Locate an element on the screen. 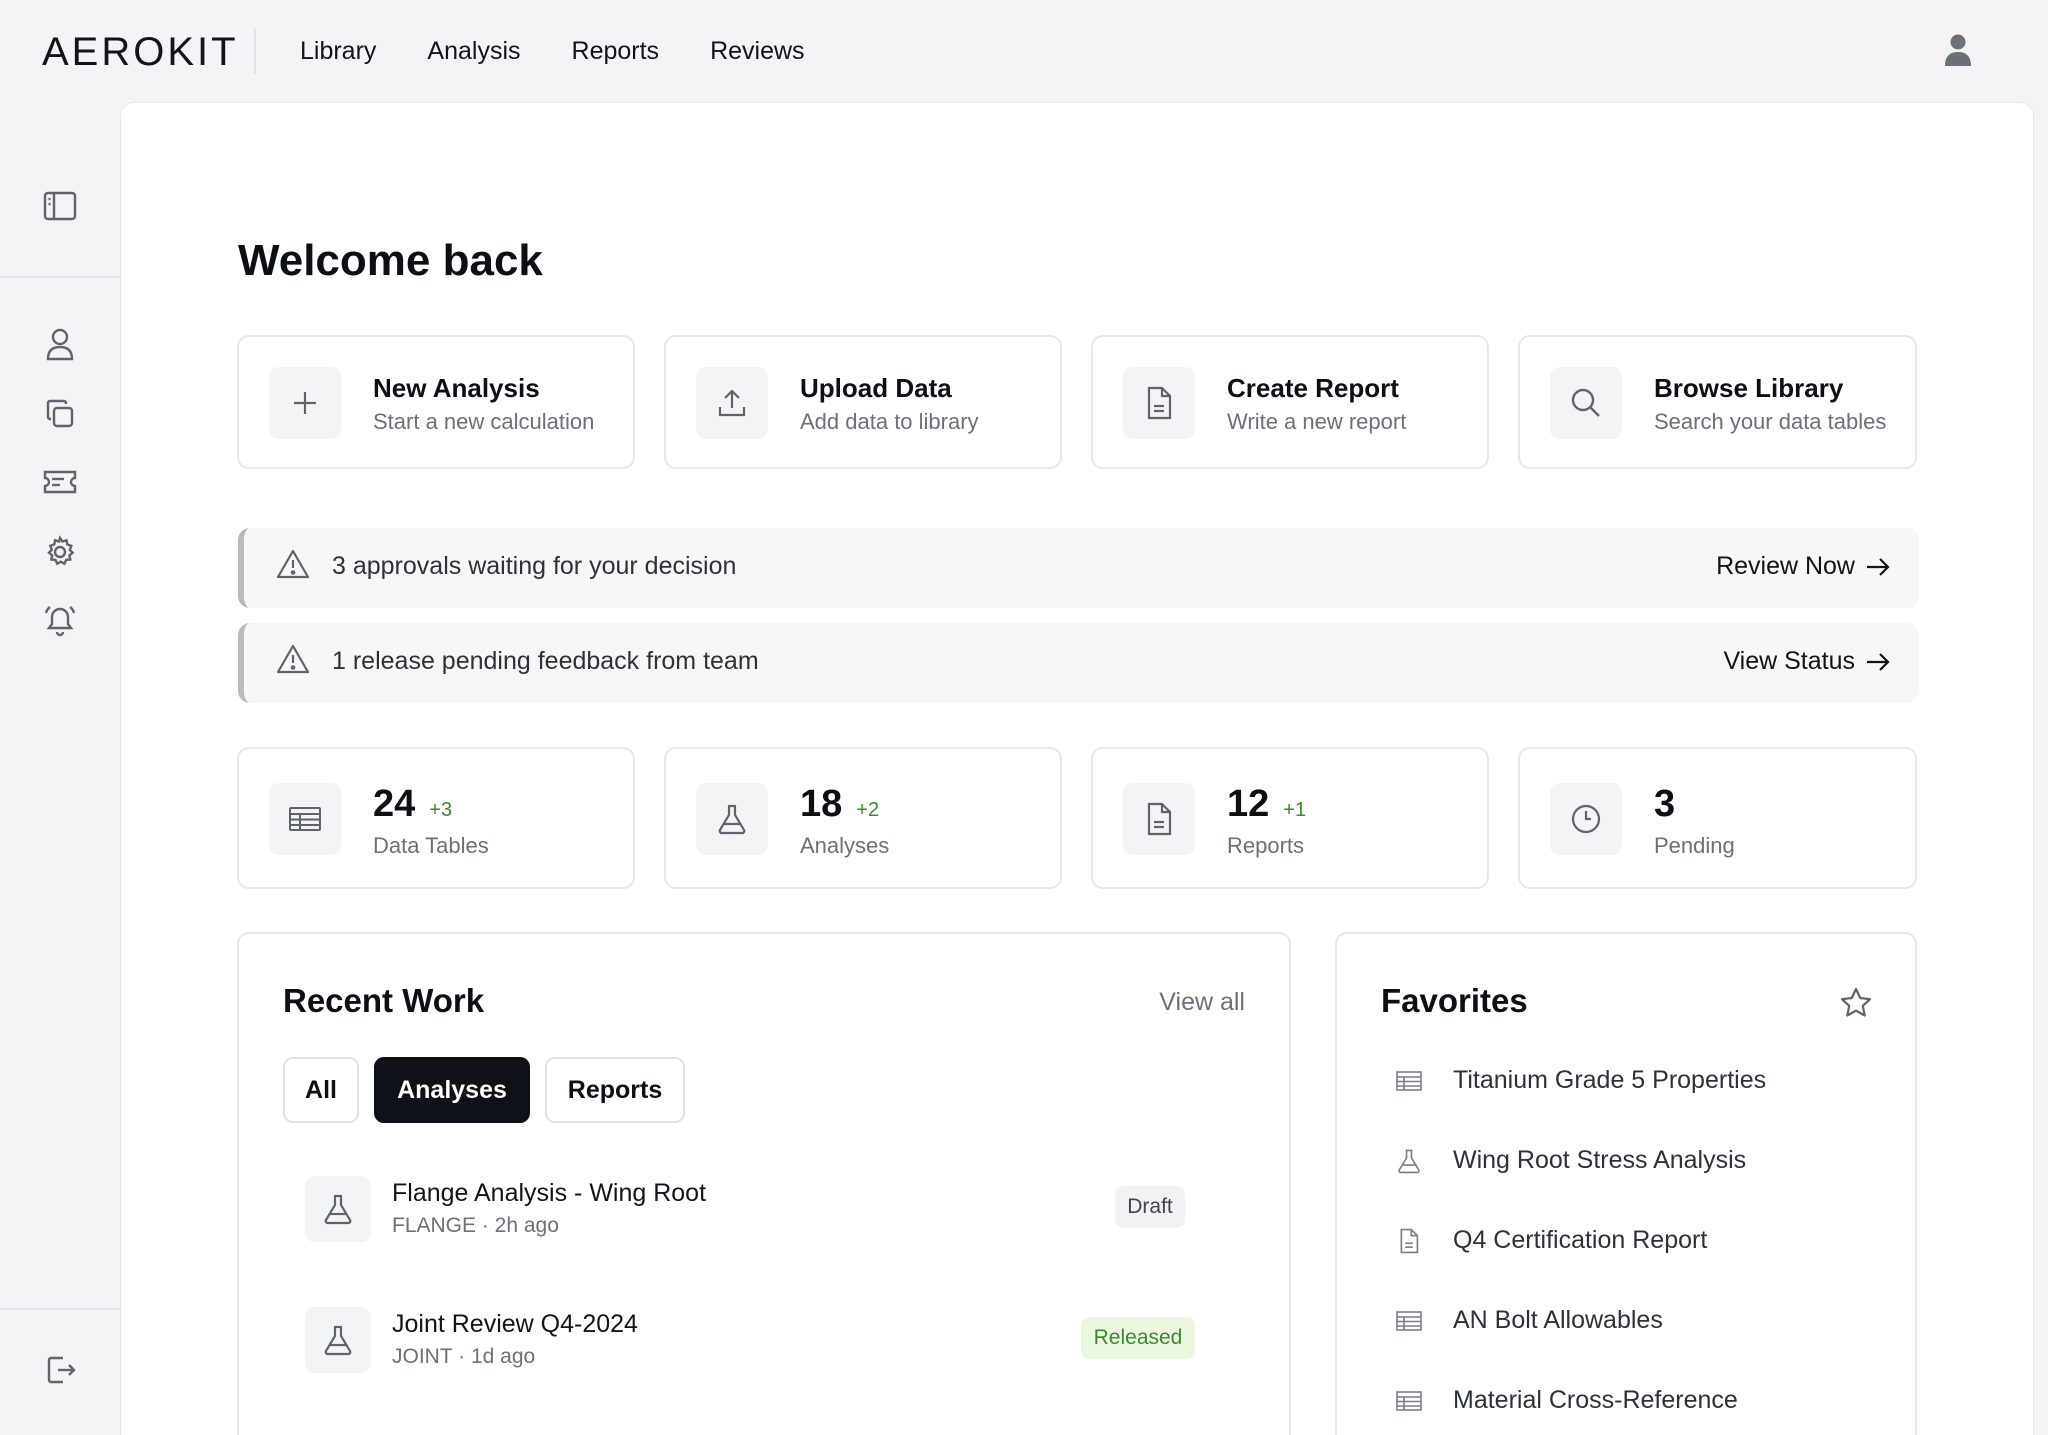 Image resolution: width=2048 pixels, height=1435 pixels. side-rail is located at coordinates (60, 768).